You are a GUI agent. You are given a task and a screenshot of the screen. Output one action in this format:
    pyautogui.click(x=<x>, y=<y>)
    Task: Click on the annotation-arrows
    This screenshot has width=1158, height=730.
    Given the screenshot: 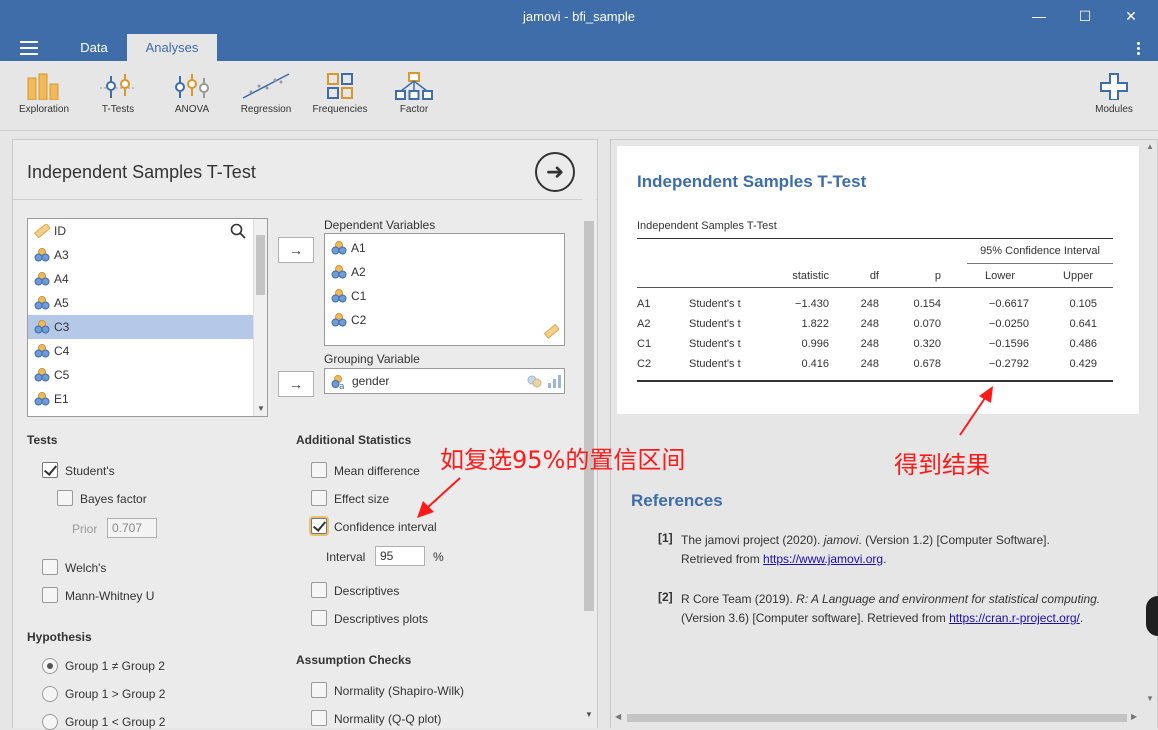 What is the action you would take?
    pyautogui.click(x=705, y=452)
    